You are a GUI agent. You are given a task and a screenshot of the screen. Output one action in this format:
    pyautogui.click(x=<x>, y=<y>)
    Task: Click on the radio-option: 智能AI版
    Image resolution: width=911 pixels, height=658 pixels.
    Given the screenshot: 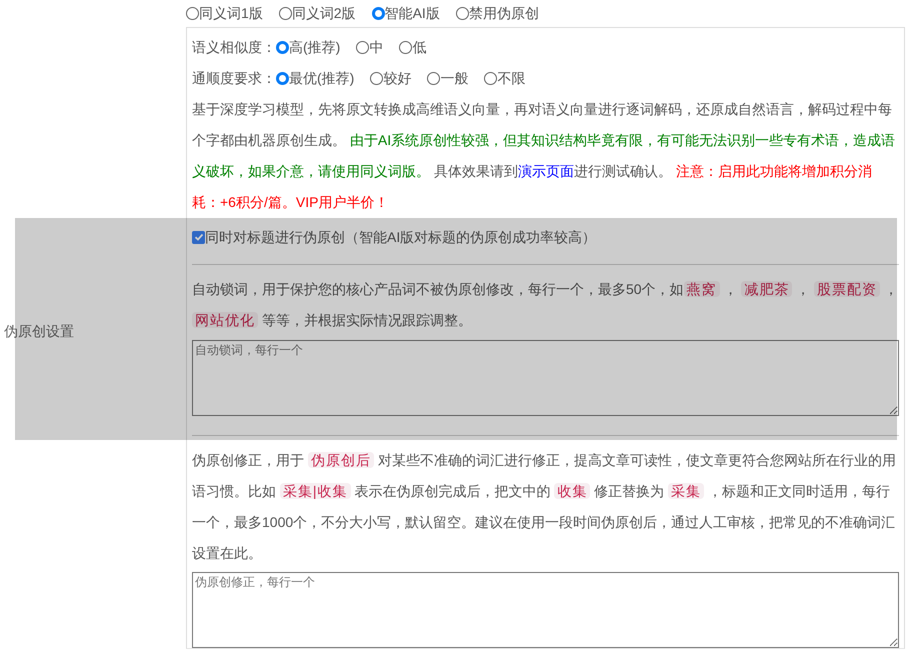 What is the action you would take?
    pyautogui.click(x=406, y=13)
    